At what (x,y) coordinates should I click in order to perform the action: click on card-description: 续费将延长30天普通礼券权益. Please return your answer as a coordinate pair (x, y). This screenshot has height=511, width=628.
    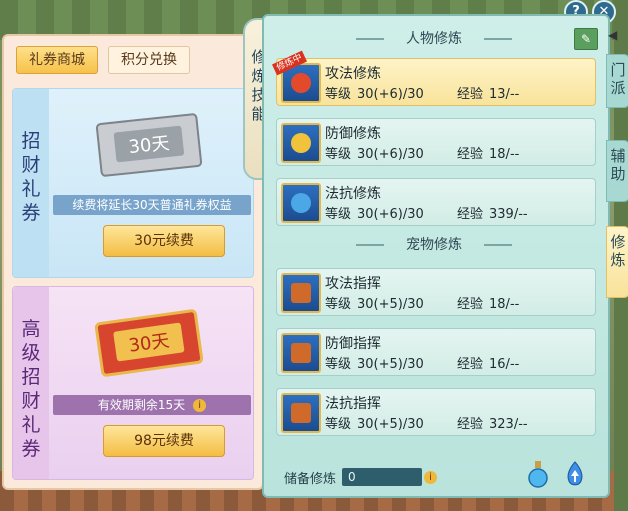
    Looking at the image, I should click on (152, 205).